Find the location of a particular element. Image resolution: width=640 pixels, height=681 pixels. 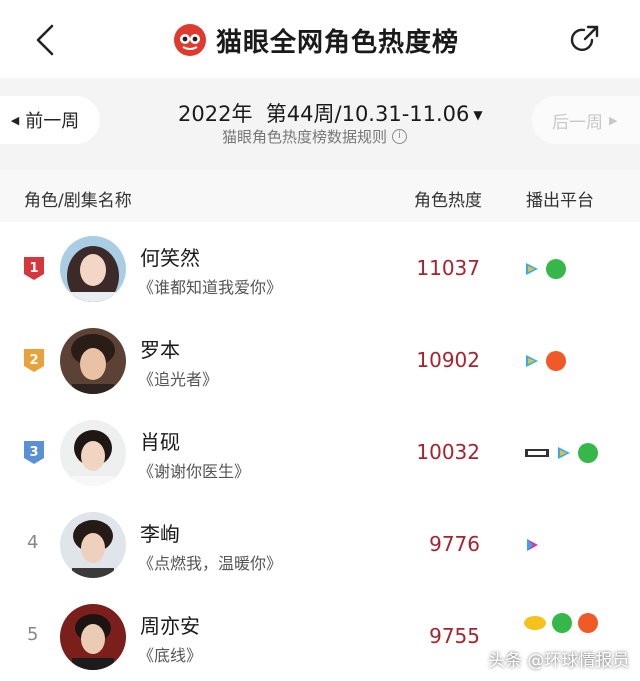

drama-title: 《底线》 is located at coordinates (170, 655).